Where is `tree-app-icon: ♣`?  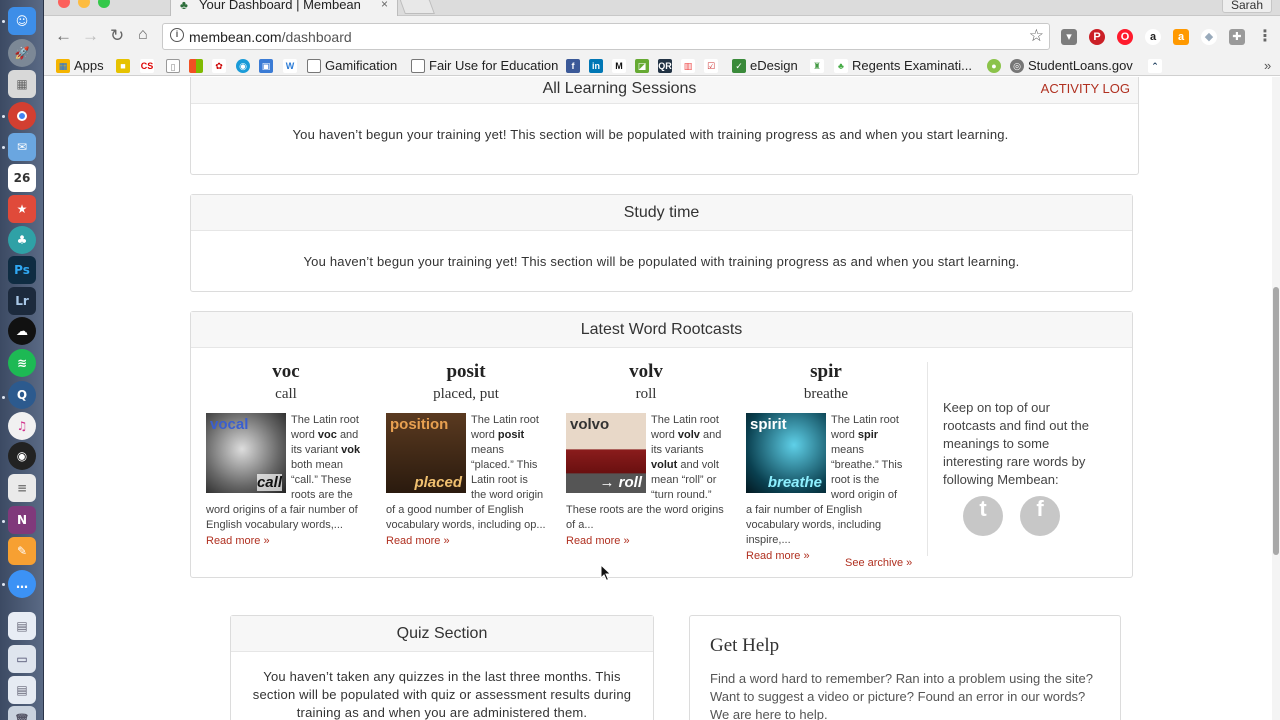 tree-app-icon: ♣ is located at coordinates (22, 240).